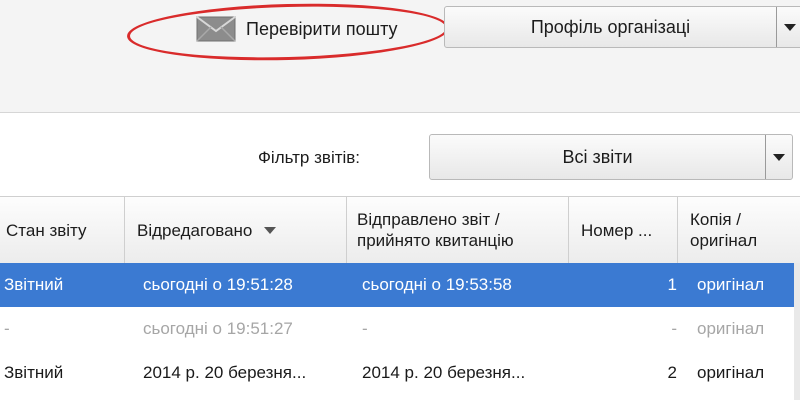 This screenshot has height=400, width=800. I want to click on report-filter-value: Всі звіти, so click(597, 156).